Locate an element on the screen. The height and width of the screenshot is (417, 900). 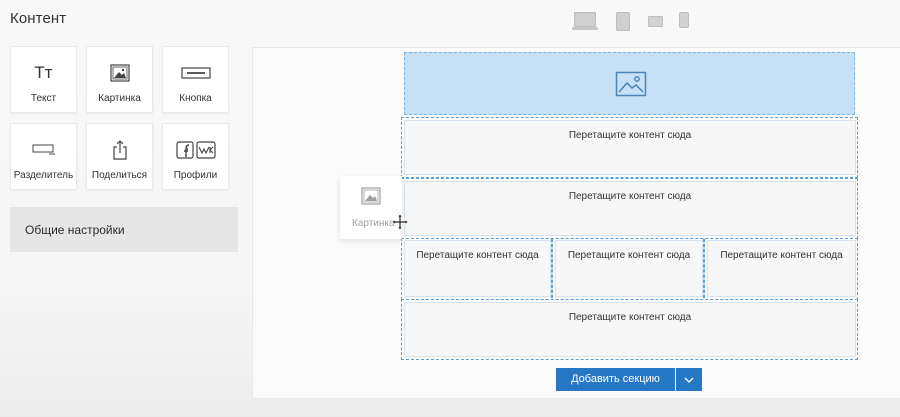
button-icon is located at coordinates (195, 73).